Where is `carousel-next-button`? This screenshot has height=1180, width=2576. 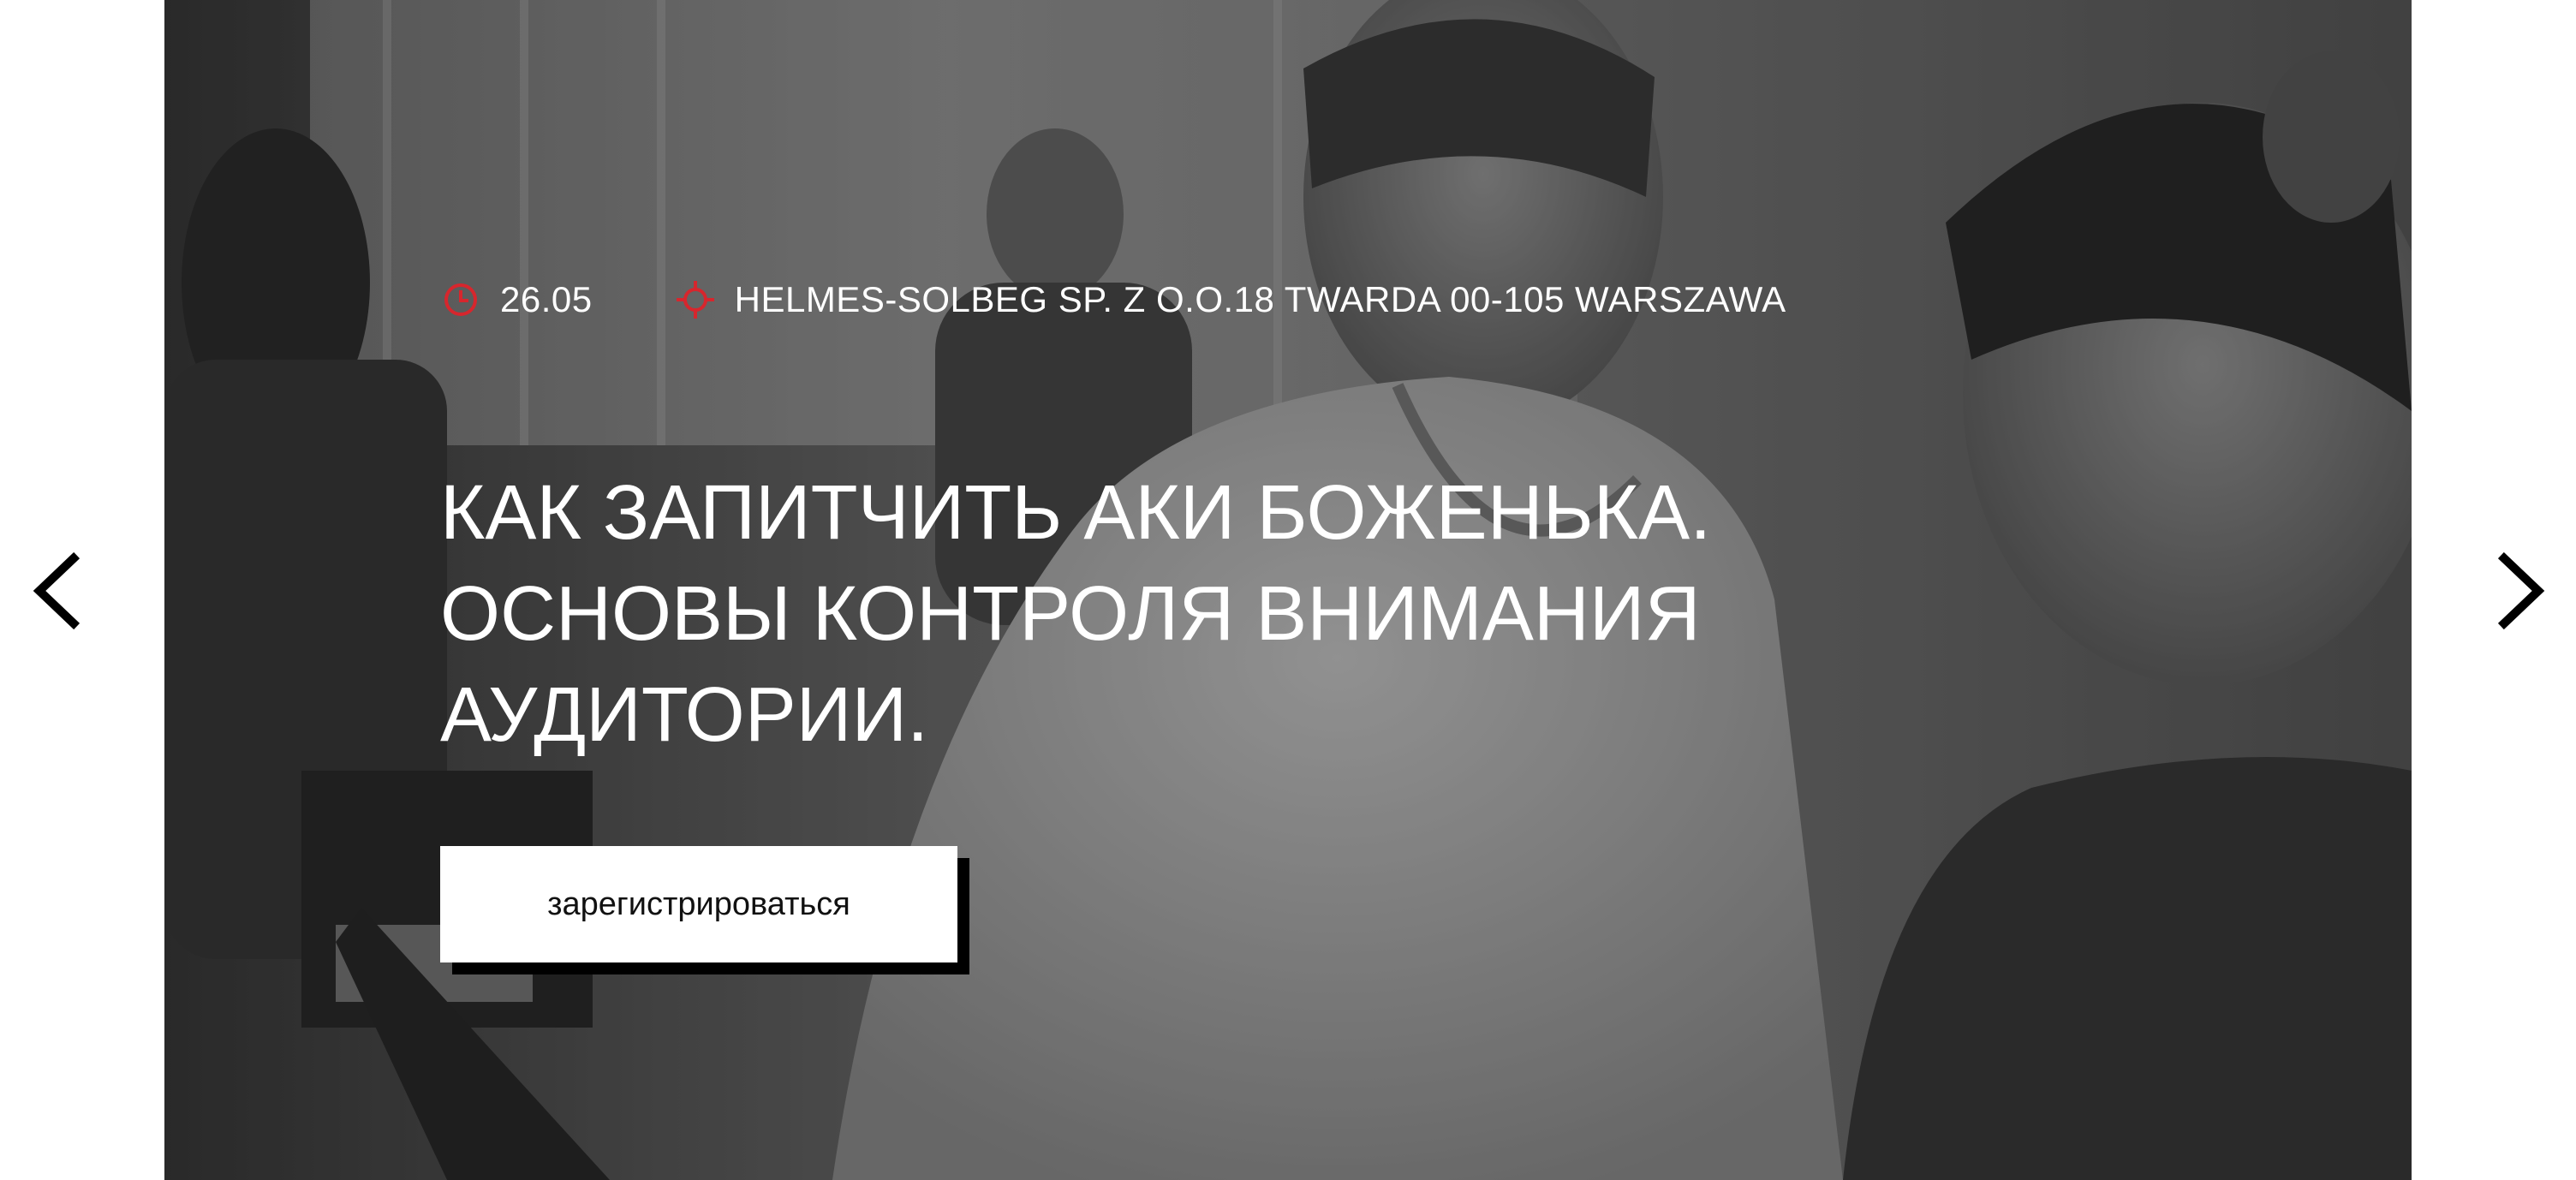
carousel-next-button is located at coordinates (2519, 591).